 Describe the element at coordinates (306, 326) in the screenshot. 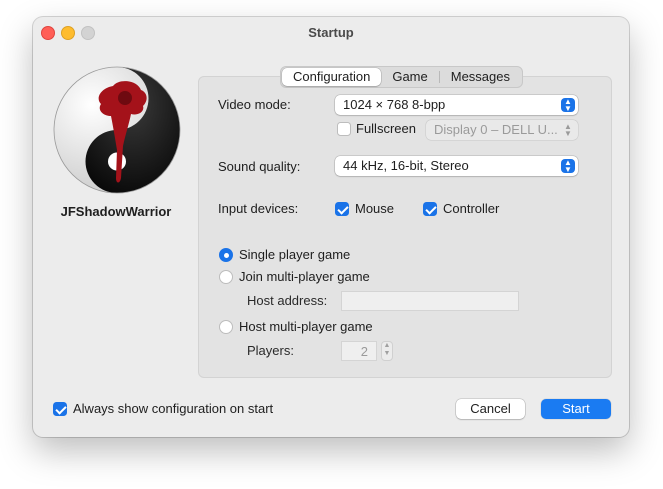

I see `host-multiplayer-label: Host multi-player game` at that location.